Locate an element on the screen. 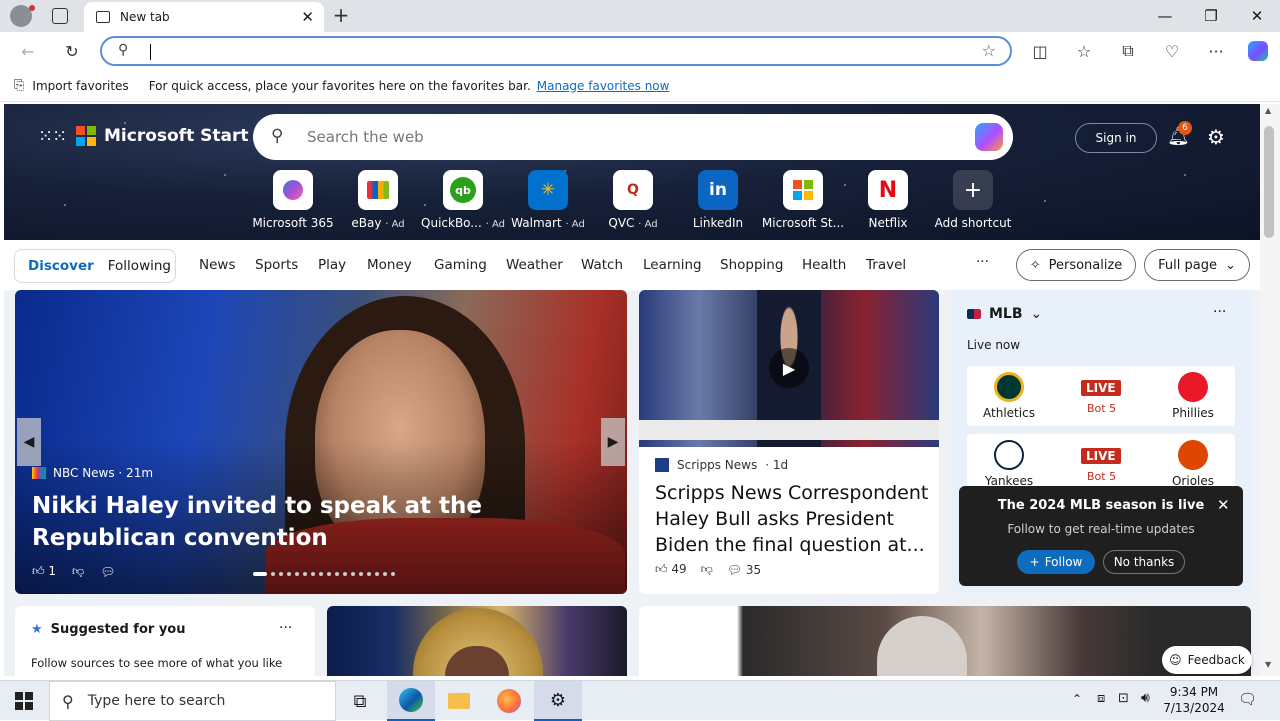 Image resolution: width=1280 pixels, height=721 pixels. refresh-button: ↻ is located at coordinates (72, 51).